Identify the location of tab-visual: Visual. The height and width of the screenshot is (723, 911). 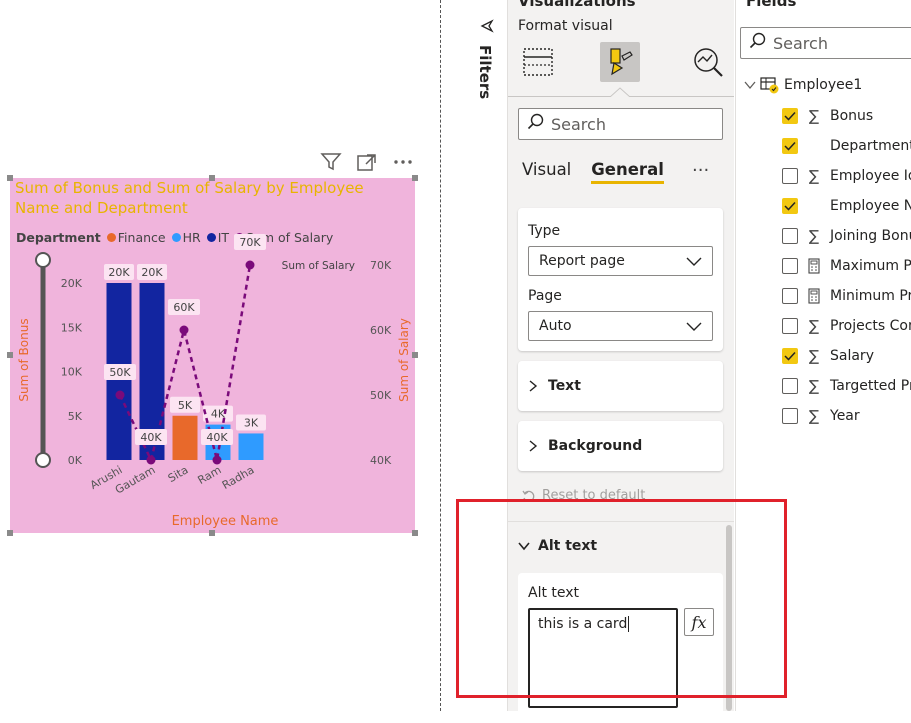
(546, 172).